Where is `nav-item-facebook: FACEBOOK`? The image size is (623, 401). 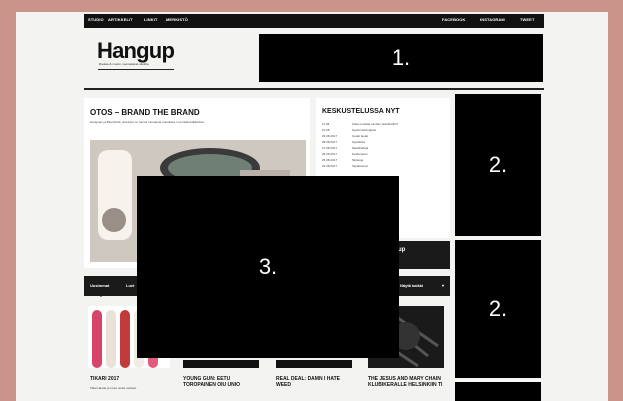 nav-item-facebook: FACEBOOK is located at coordinates (453, 19).